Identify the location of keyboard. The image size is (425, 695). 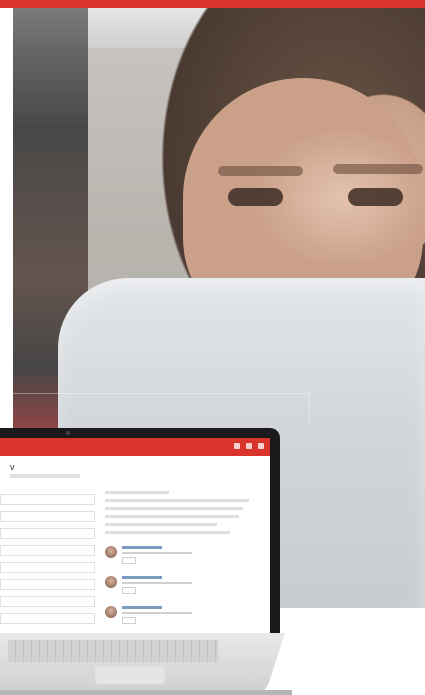
(113, 651).